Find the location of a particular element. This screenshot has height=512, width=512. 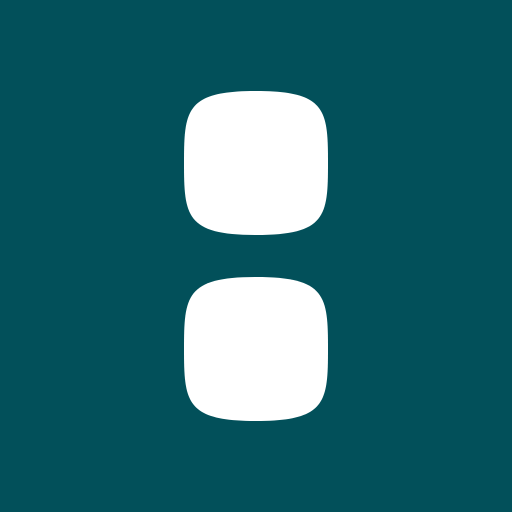

top-squircle is located at coordinates (256, 163).